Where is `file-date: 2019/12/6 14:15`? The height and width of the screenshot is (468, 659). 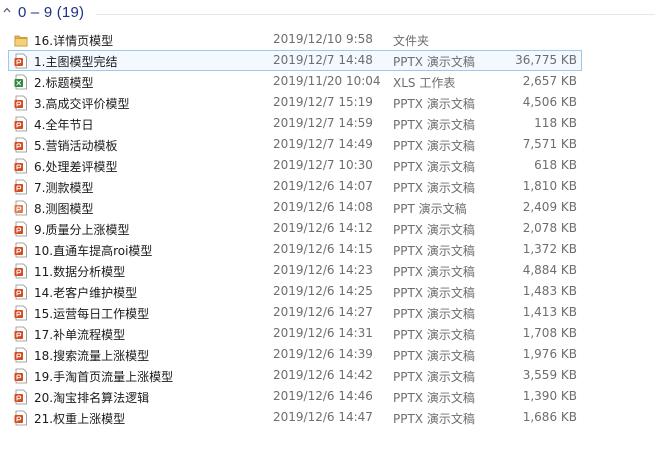 file-date: 2019/12/6 14:15 is located at coordinates (323, 249).